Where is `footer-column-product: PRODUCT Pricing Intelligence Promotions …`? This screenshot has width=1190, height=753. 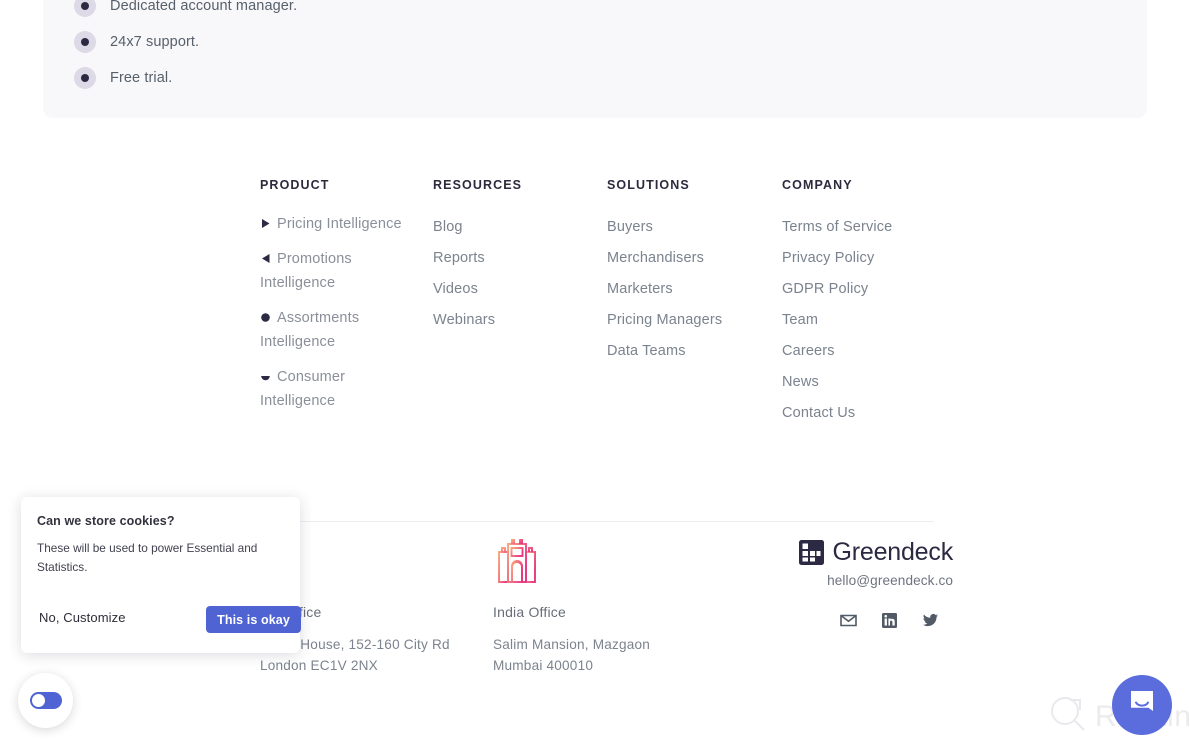
footer-column-product: PRODUCT Pricing Intelligence Promotions … is located at coordinates (340, 301).